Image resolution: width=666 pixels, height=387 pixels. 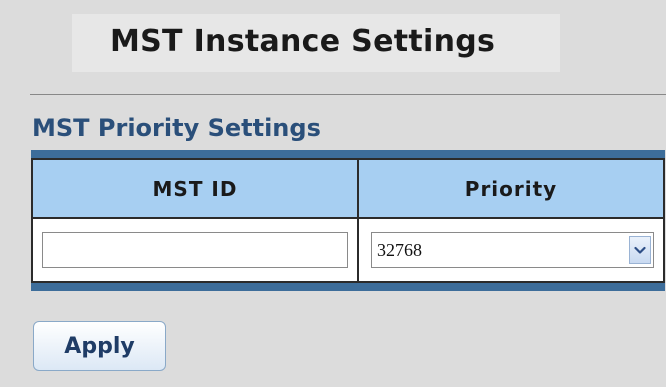 What do you see at coordinates (348, 94) in the screenshot?
I see `title-divider` at bounding box center [348, 94].